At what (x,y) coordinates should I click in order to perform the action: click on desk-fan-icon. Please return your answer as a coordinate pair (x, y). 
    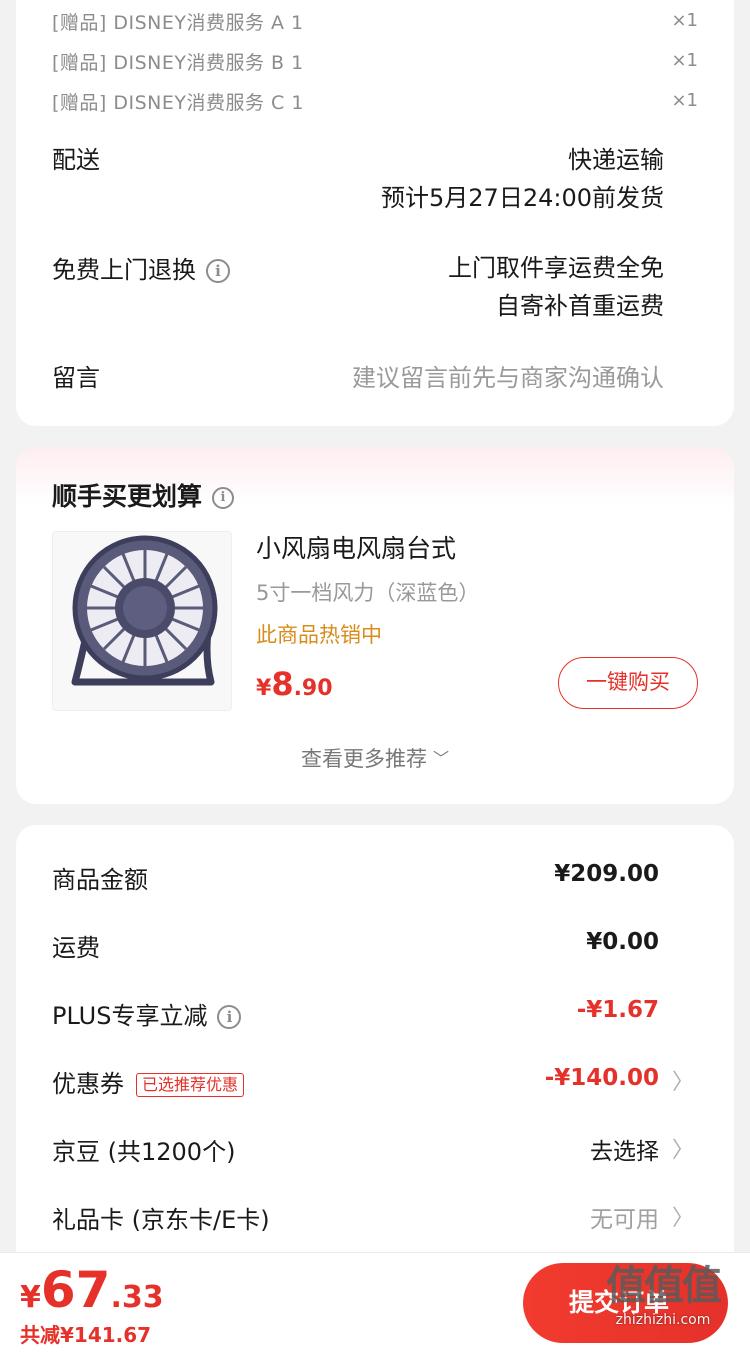
    Looking at the image, I should click on (142, 621).